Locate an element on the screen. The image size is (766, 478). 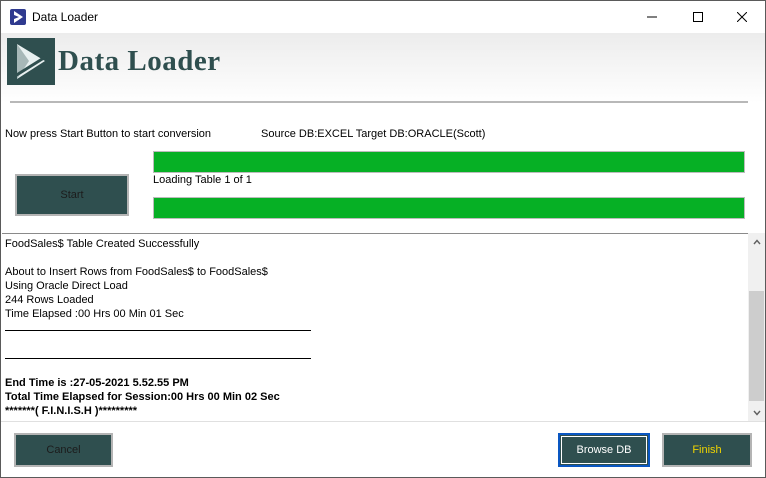
log-line: FoodSales$ Table Created Successfully is located at coordinates (102, 244).